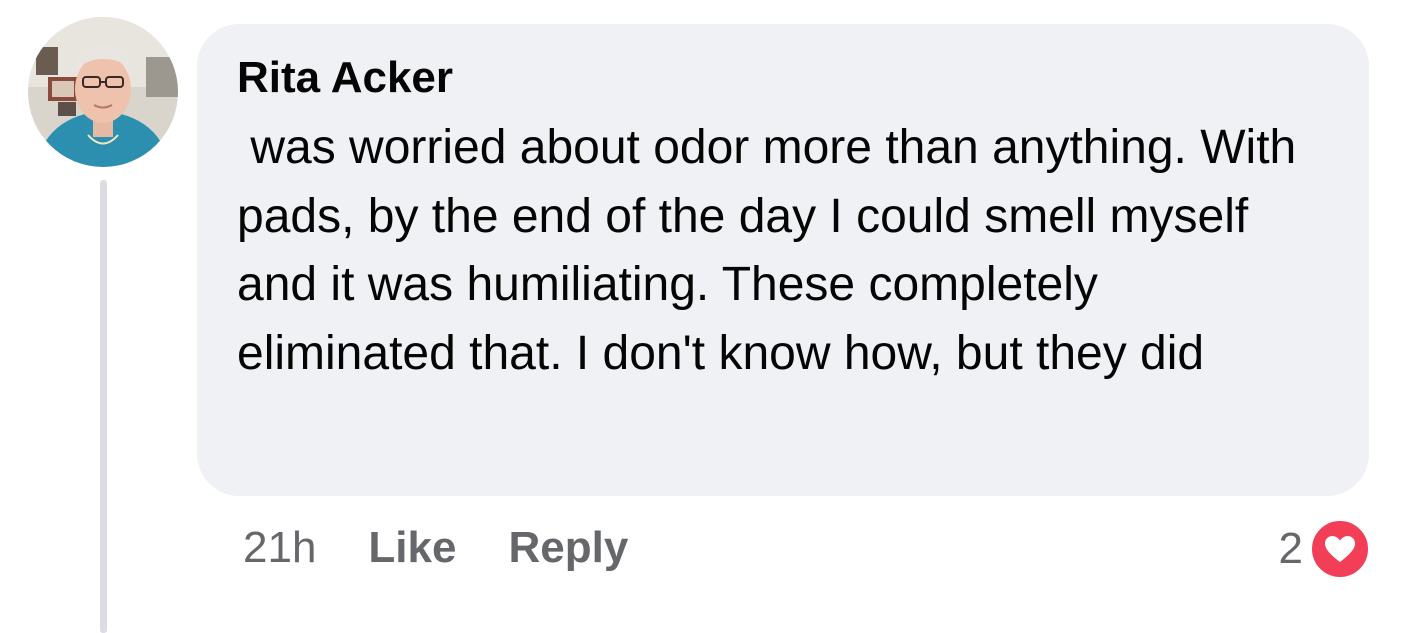 This screenshot has width=1409, height=633. What do you see at coordinates (103, 406) in the screenshot?
I see `thread-line` at bounding box center [103, 406].